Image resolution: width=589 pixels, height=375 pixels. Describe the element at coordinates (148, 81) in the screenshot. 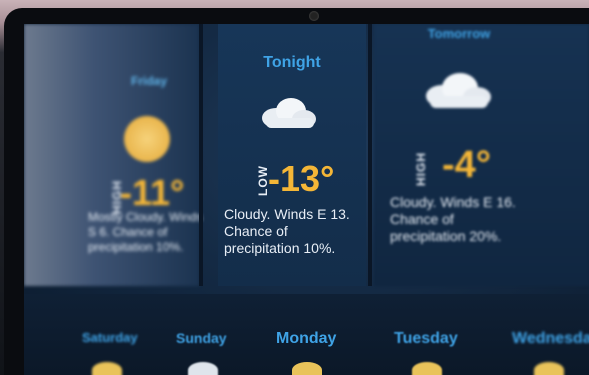

I see `left-panel-title: Friday` at that location.